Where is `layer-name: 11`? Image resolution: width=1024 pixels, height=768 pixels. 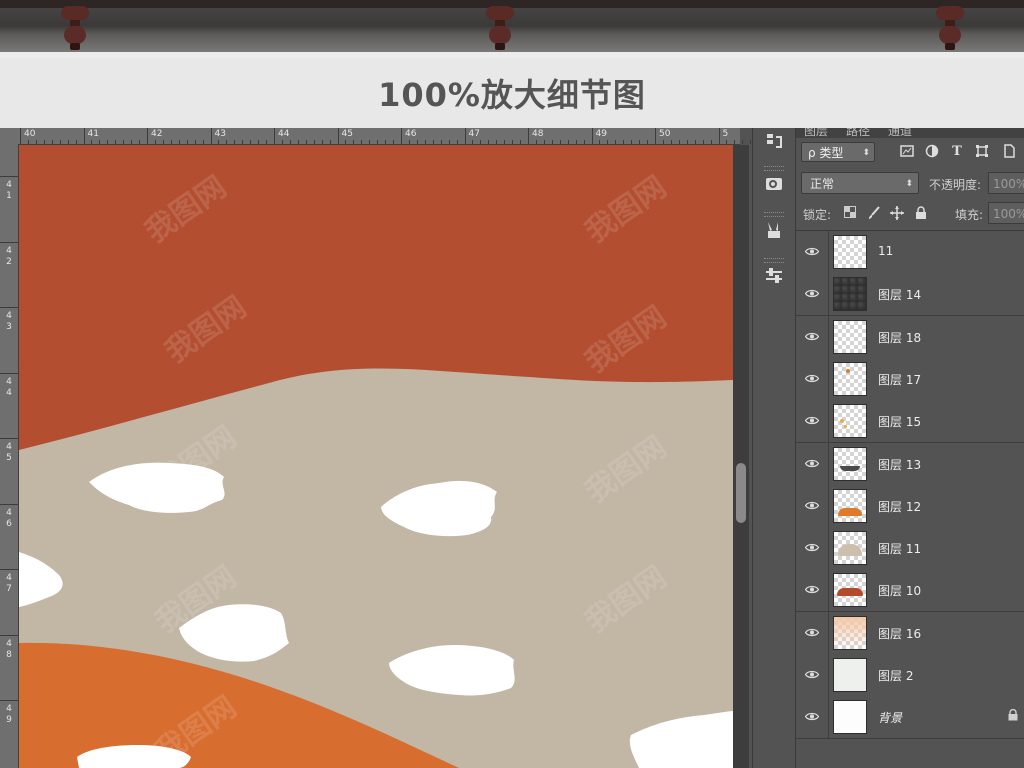 layer-name: 11 is located at coordinates (885, 251).